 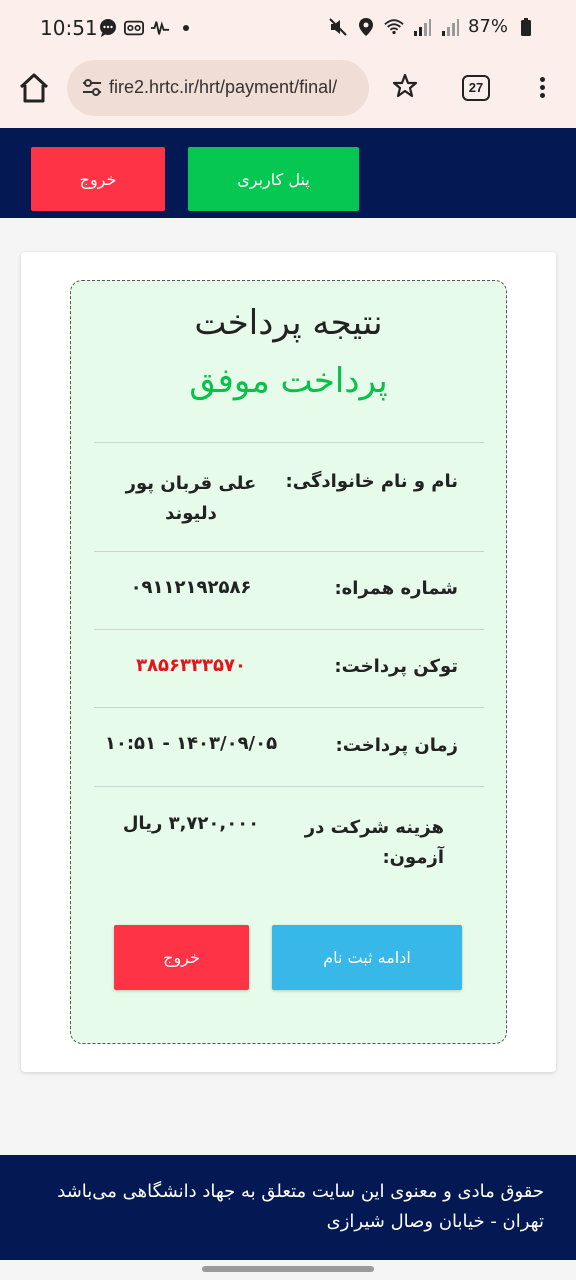 I want to click on wifi-icon, so click(x=394, y=27).